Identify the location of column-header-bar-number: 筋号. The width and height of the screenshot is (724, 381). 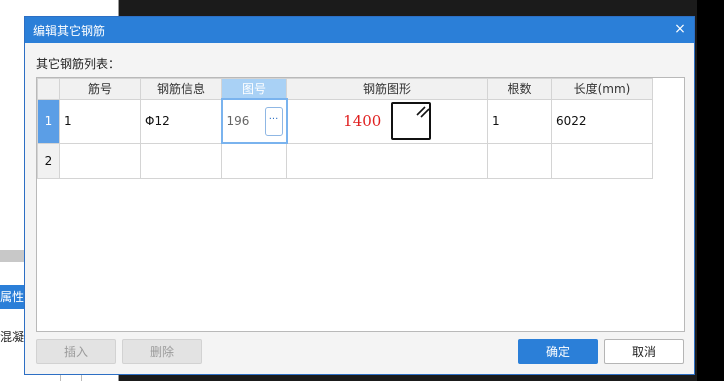
(100, 89).